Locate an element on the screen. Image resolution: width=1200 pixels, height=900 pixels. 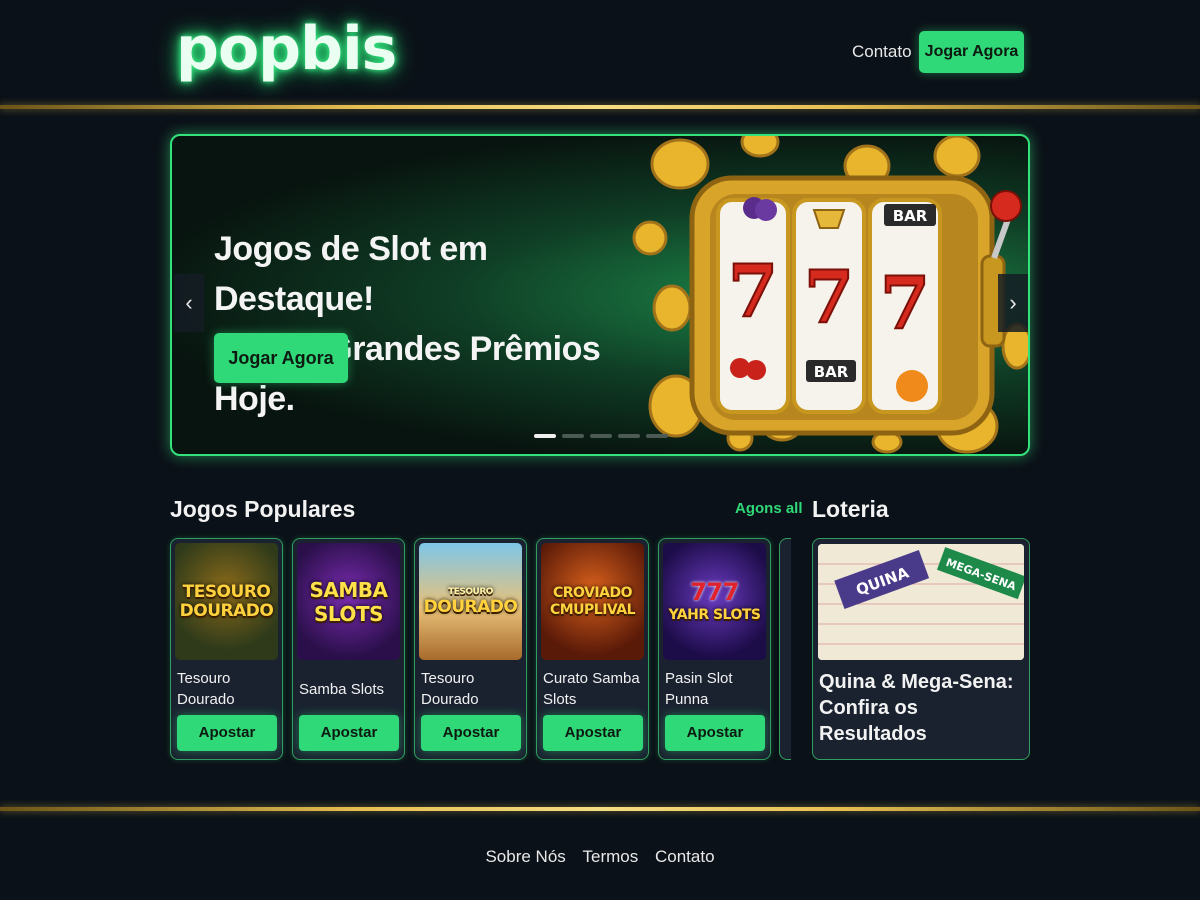
footer-divider is located at coordinates (600, 809).